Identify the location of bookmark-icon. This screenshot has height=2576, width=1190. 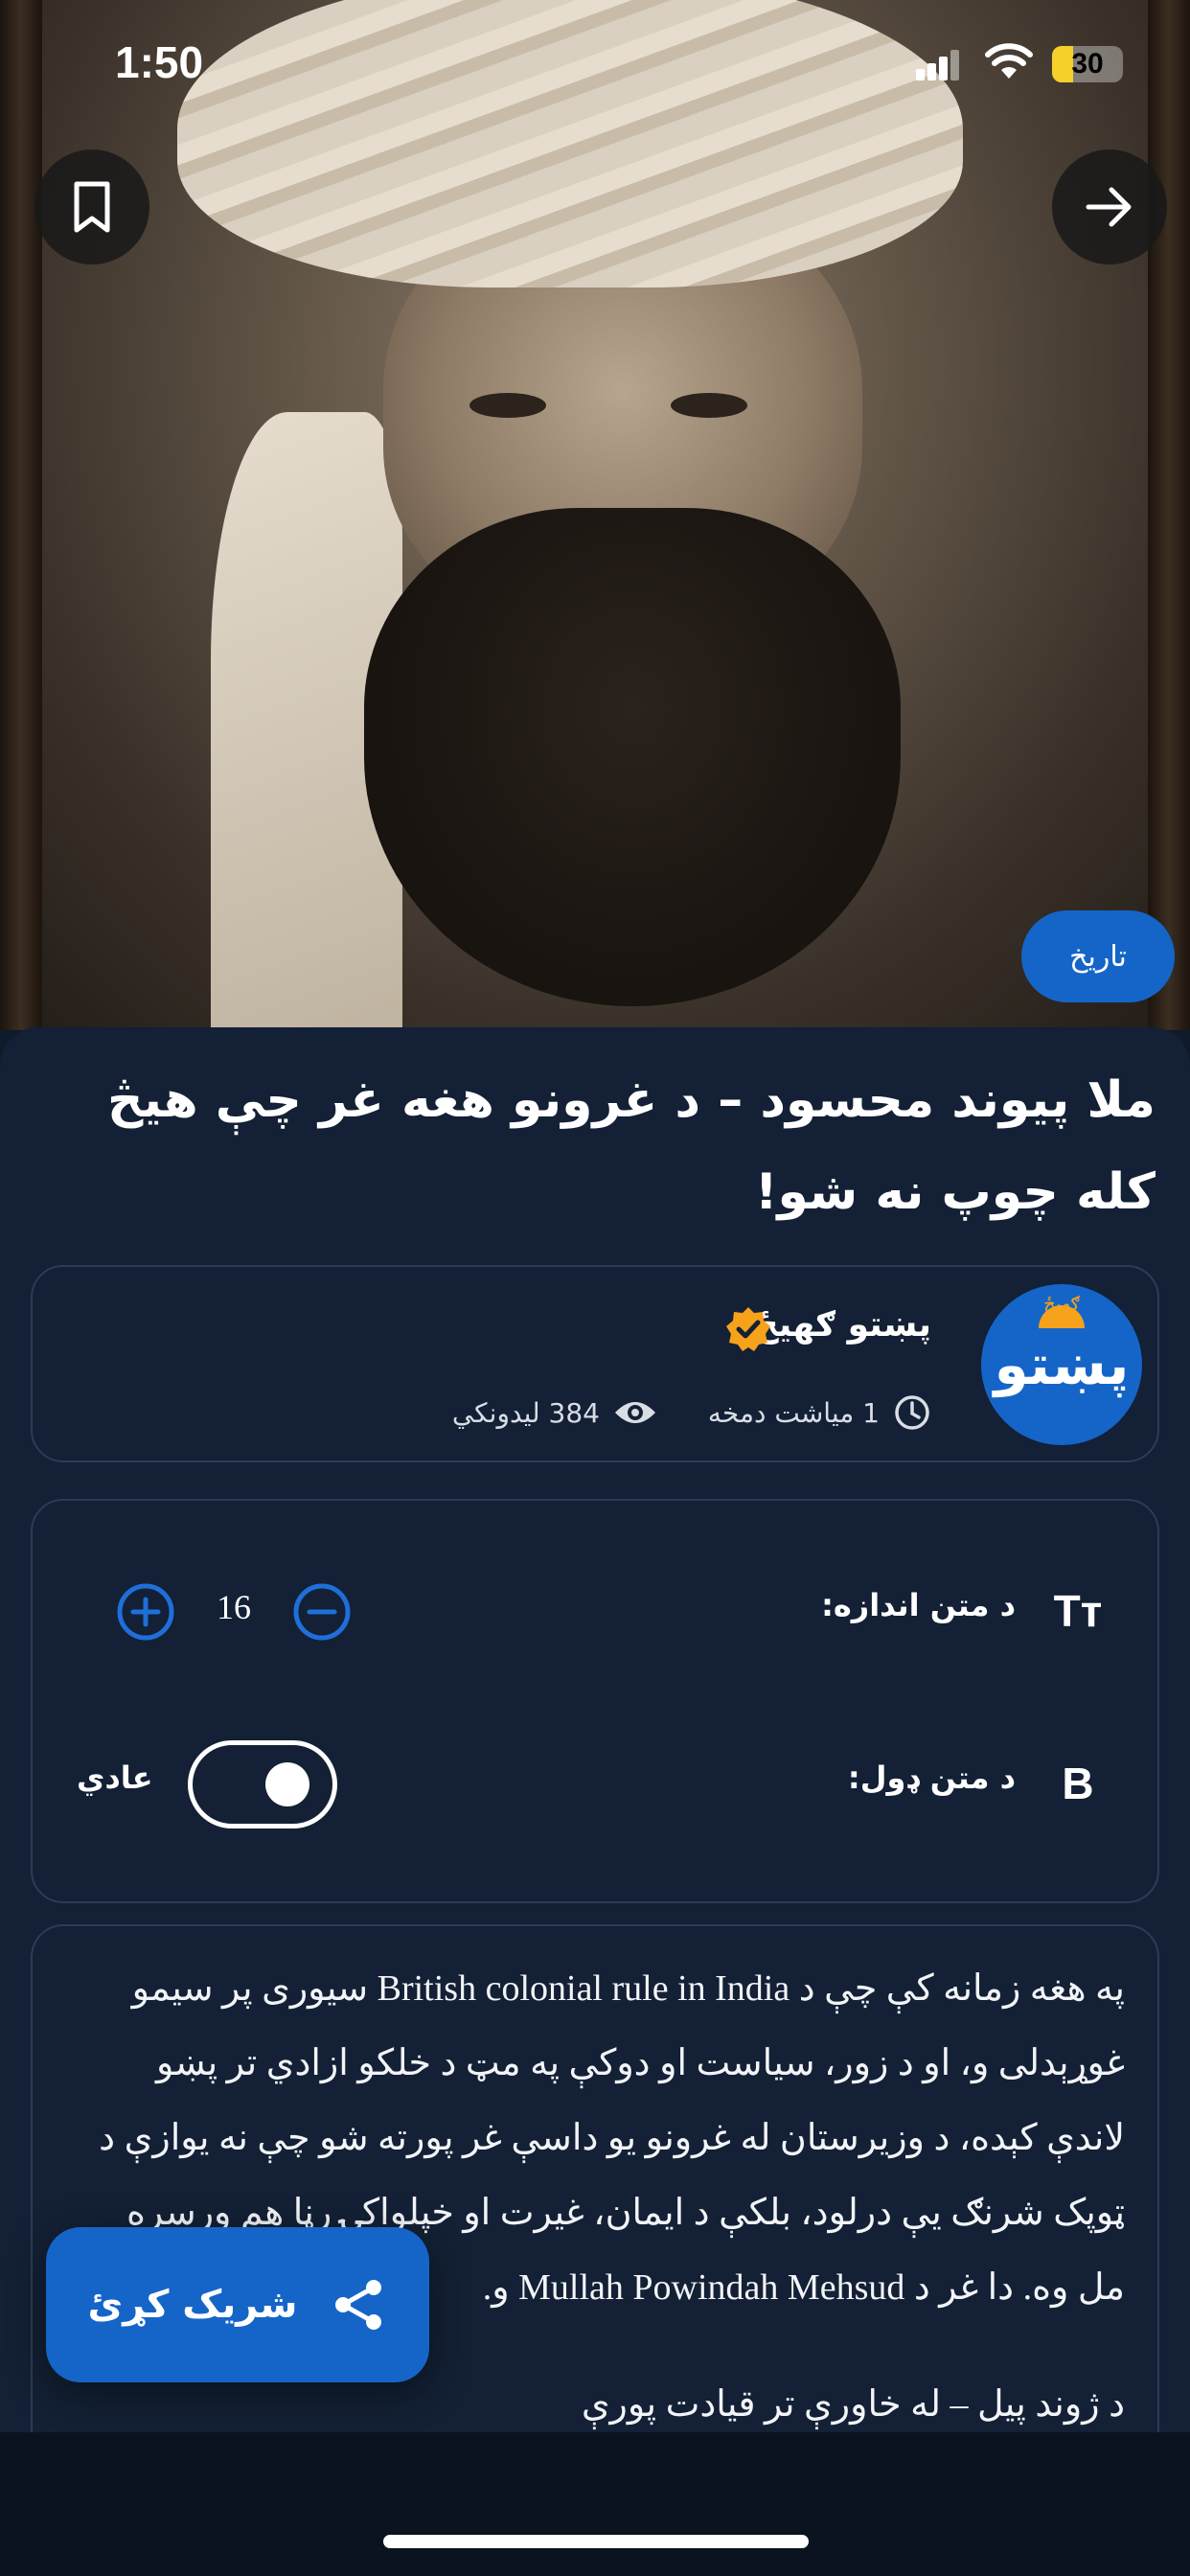
(92, 207).